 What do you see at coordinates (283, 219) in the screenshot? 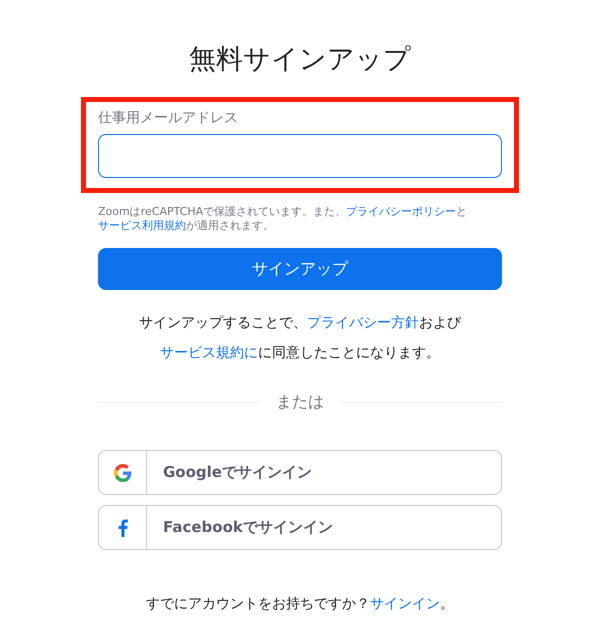
I see `recaptcha-note: ZoomはreCAPTCHAで保護されています。また、プライバシーポリシー と サービス利用規約が適用されます。` at bounding box center [283, 219].